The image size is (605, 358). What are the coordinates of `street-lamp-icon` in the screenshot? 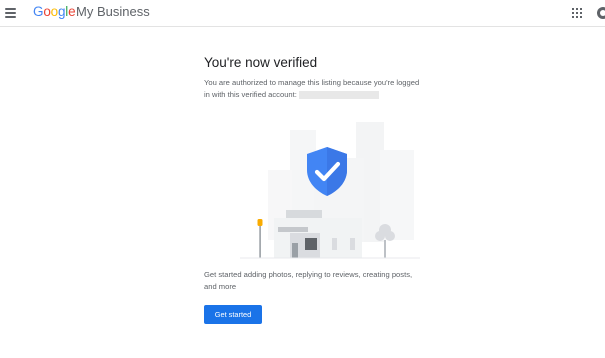 It's located at (260, 238).